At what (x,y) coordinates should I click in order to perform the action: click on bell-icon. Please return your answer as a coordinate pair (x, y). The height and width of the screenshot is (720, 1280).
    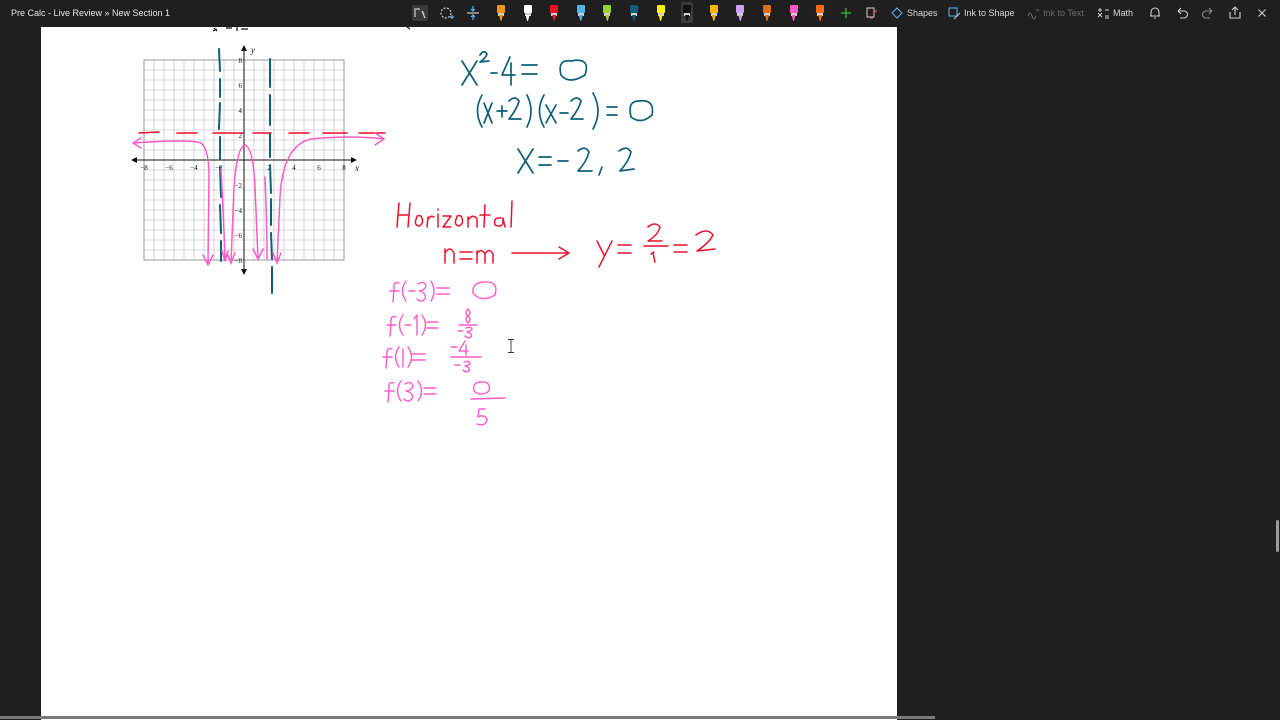
    Looking at the image, I should click on (1155, 13).